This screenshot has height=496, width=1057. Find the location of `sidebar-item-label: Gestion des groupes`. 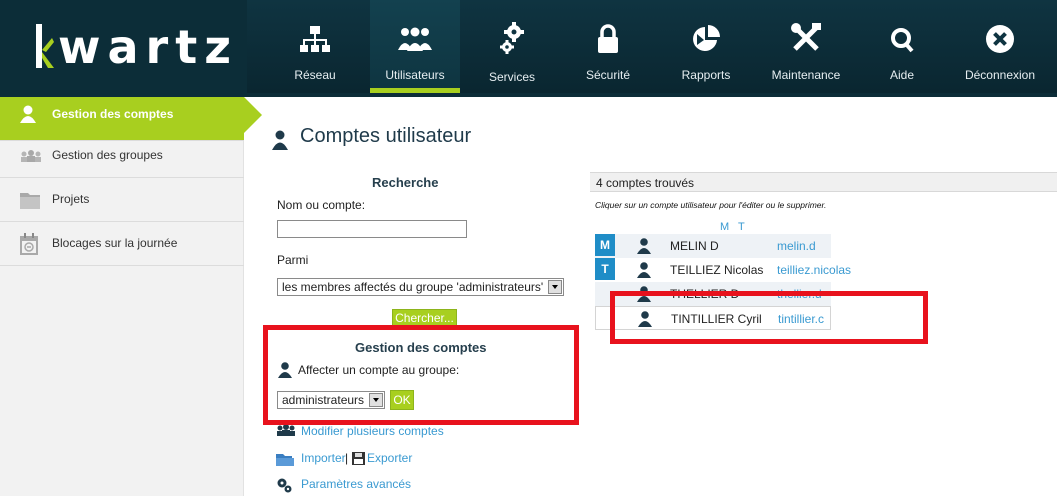

sidebar-item-label: Gestion des groupes is located at coordinates (107, 155).